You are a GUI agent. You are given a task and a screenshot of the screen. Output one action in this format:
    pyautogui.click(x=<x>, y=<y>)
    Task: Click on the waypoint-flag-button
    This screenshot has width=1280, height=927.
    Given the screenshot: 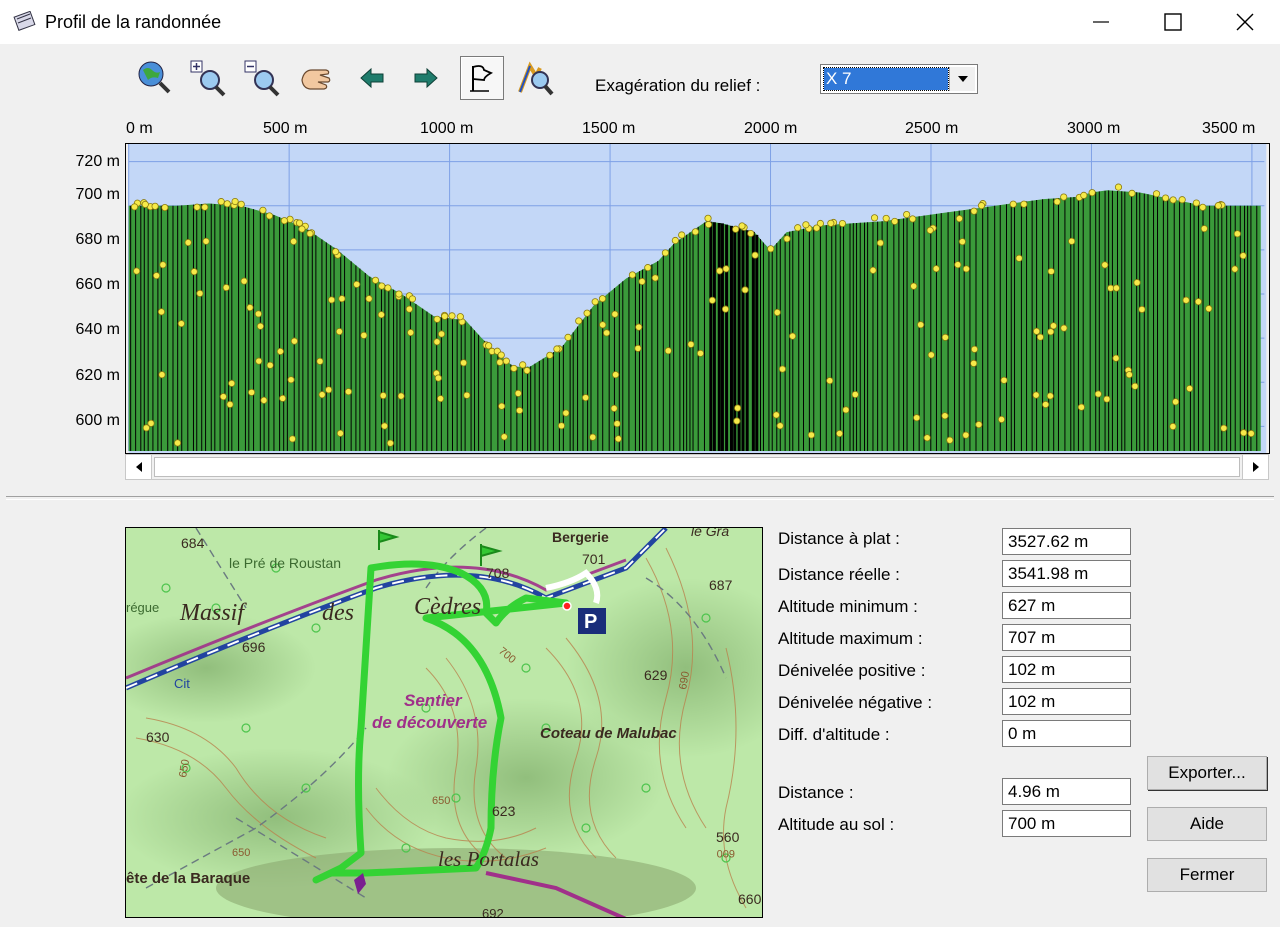 What is the action you would take?
    pyautogui.click(x=482, y=78)
    